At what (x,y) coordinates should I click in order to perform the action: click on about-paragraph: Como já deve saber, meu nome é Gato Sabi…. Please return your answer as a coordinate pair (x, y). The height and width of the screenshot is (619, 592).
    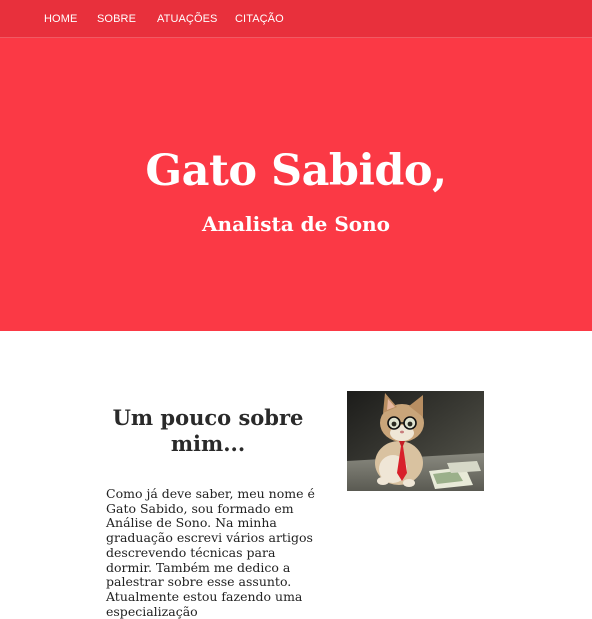
    Looking at the image, I should click on (210, 552).